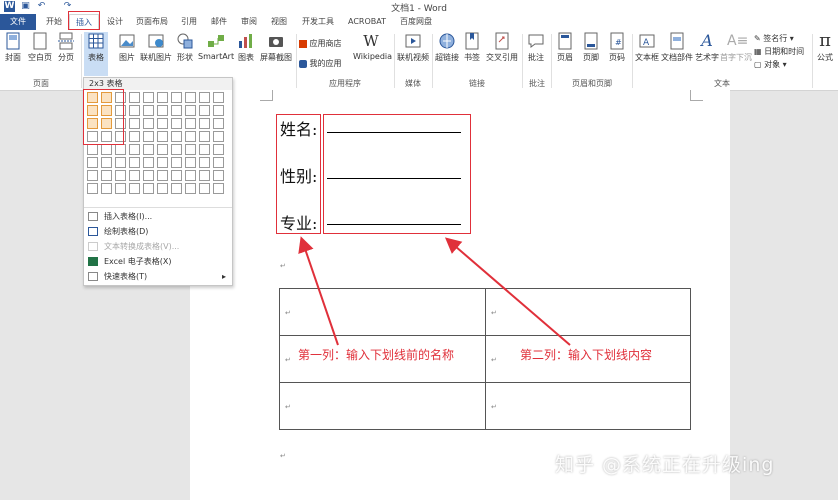  Describe the element at coordinates (115, 22) in the screenshot. I see `tab-design: 设计` at that location.